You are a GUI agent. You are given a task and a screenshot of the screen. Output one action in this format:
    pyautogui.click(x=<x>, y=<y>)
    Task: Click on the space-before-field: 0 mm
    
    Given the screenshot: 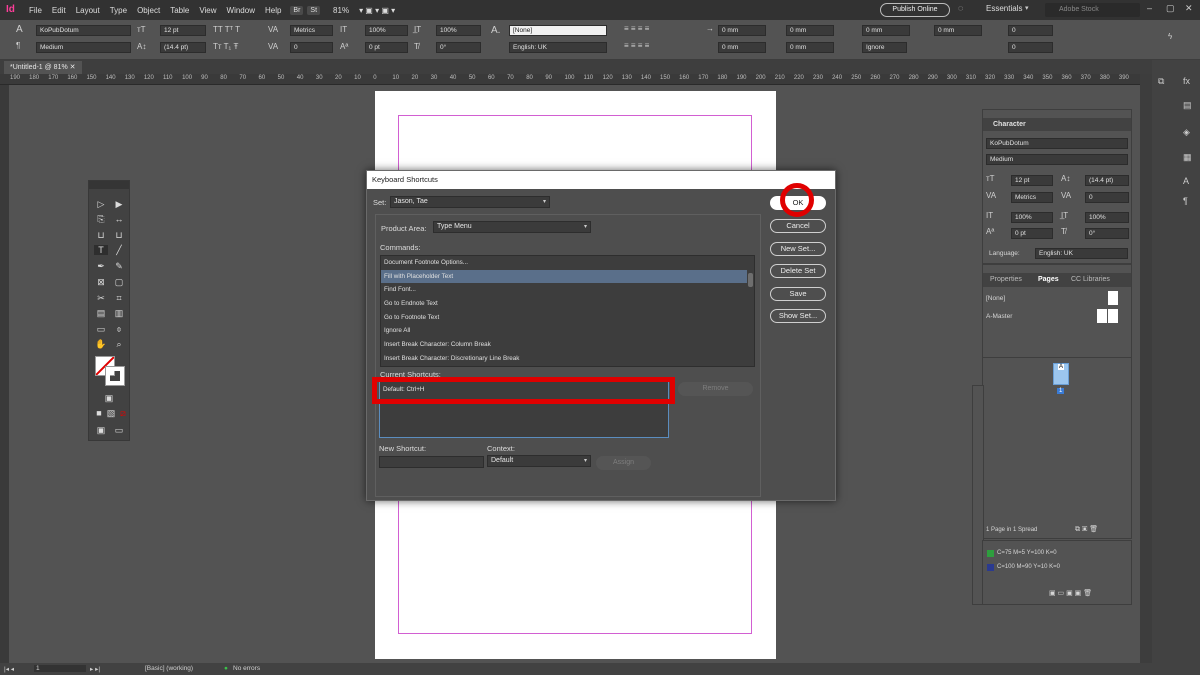 What is the action you would take?
    pyautogui.click(x=886, y=30)
    